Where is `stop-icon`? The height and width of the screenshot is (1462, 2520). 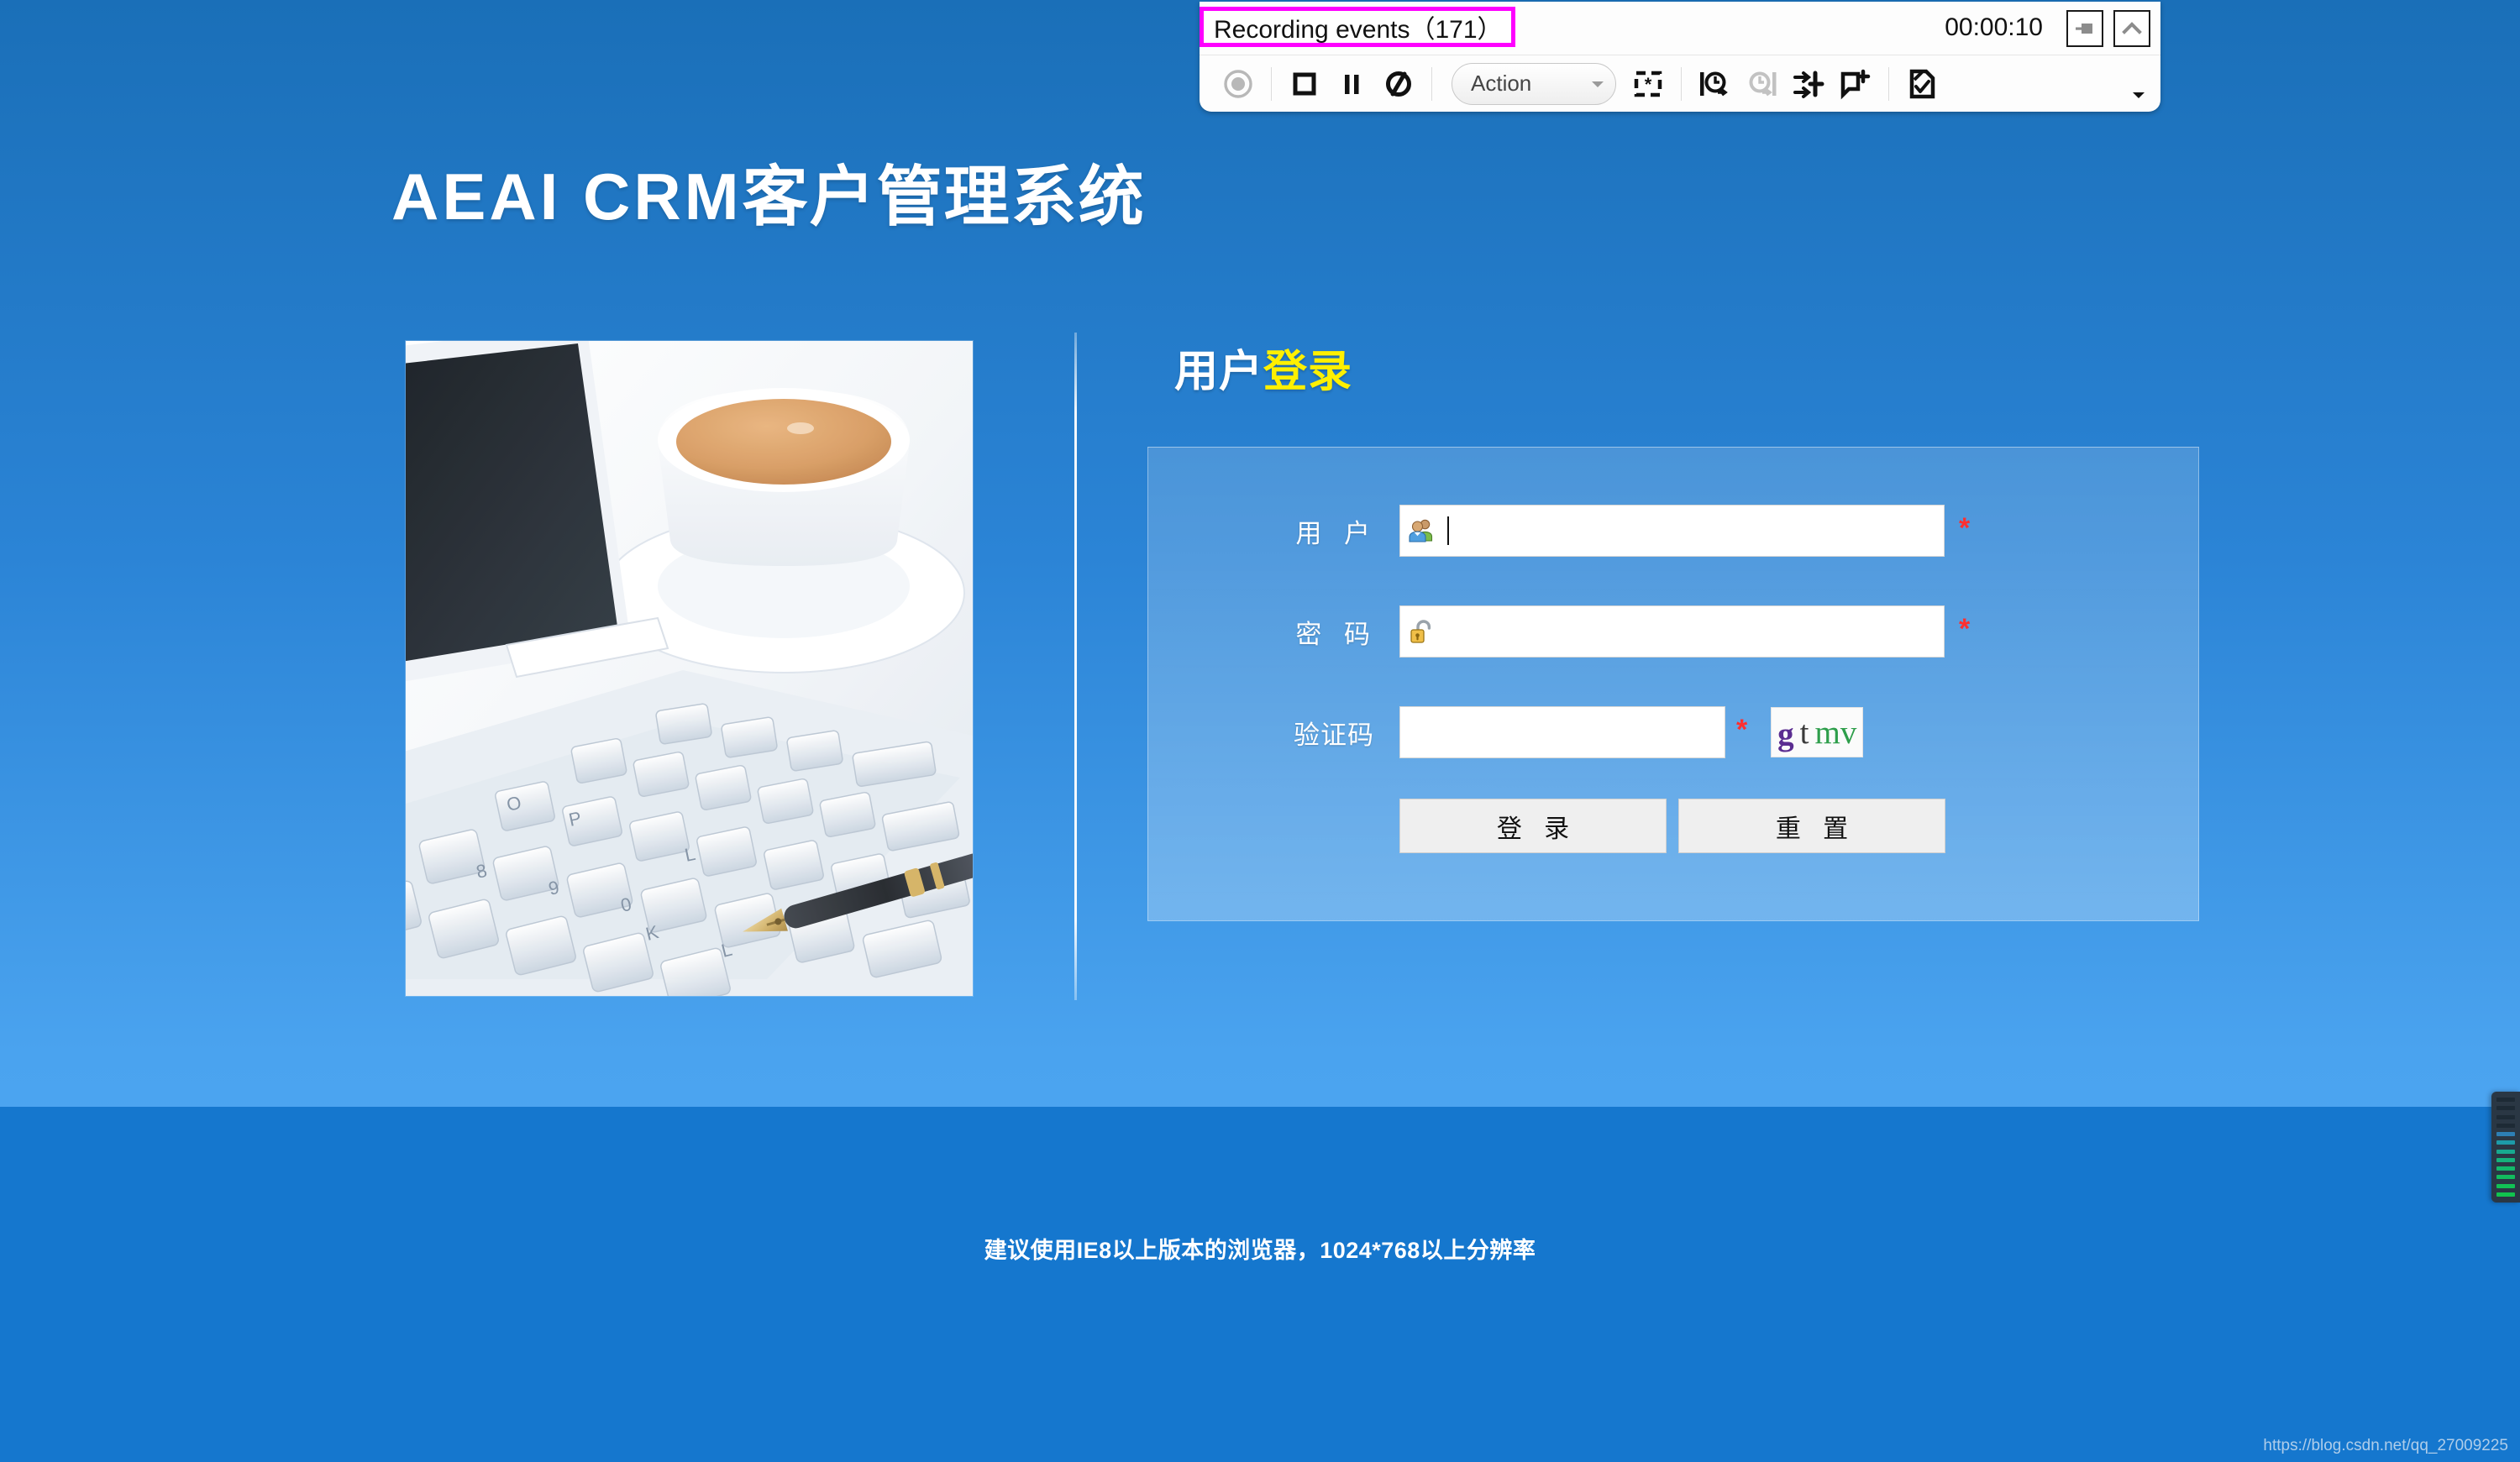 stop-icon is located at coordinates (1304, 83).